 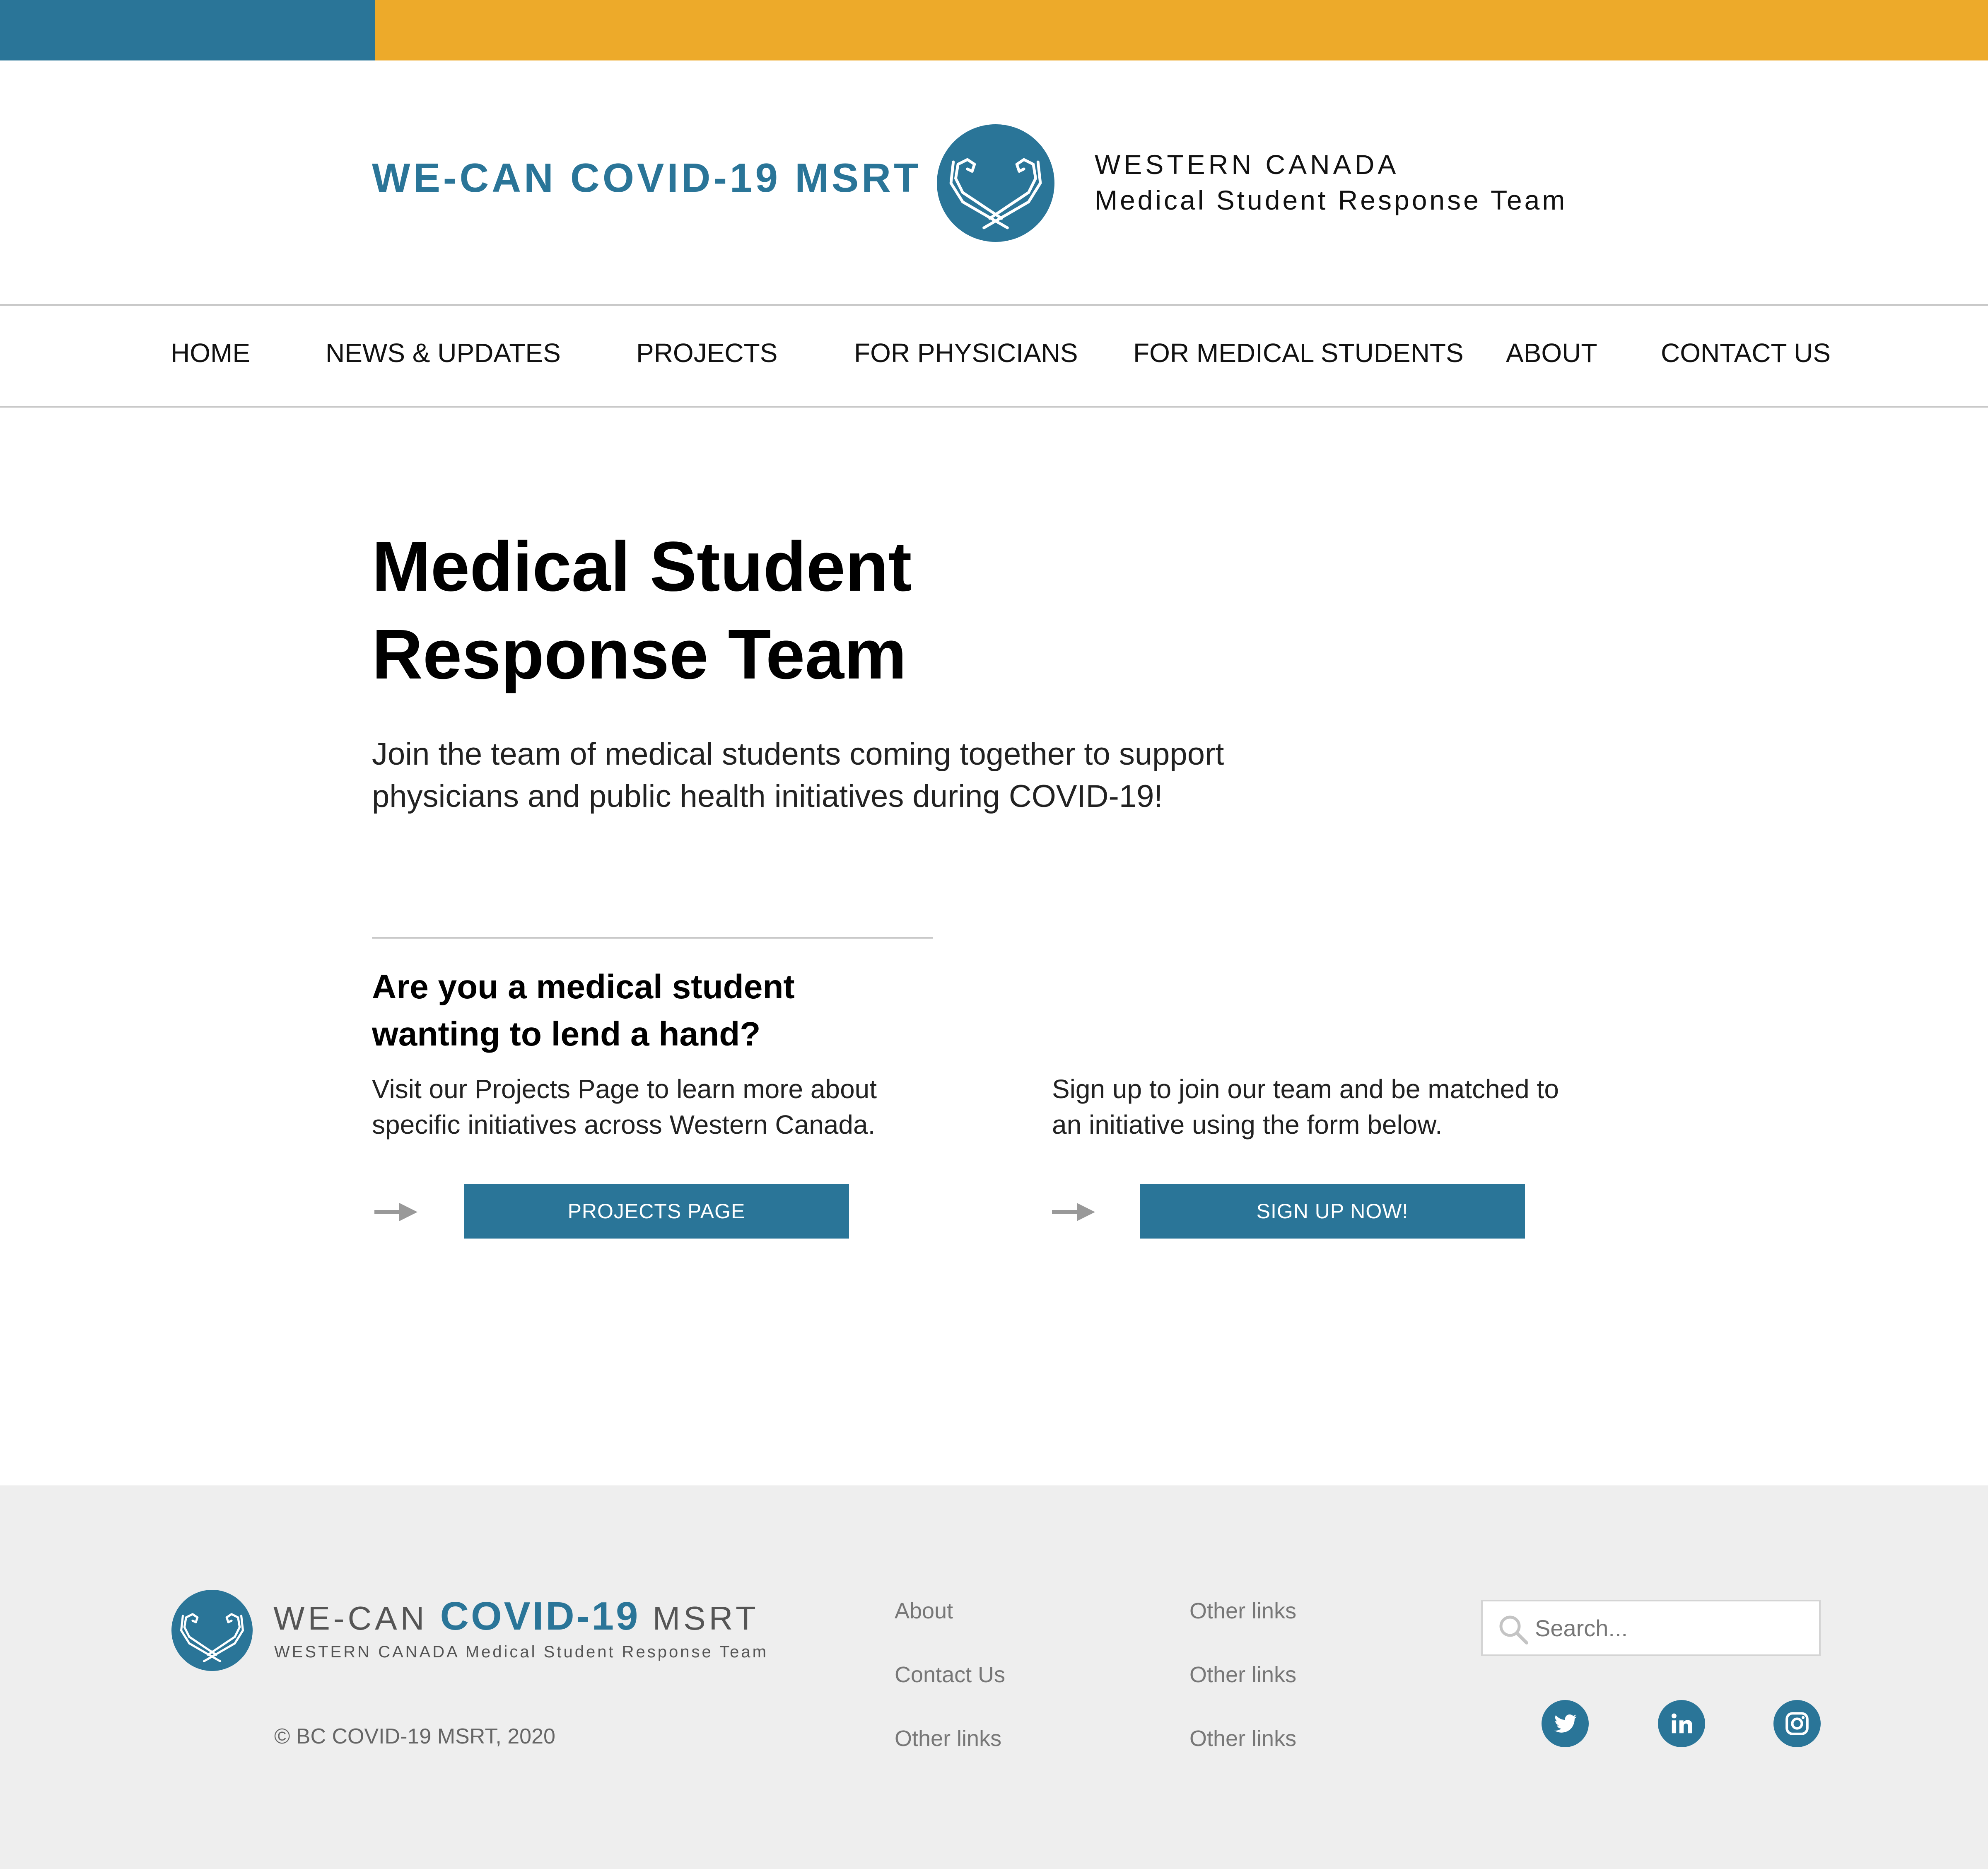 I want to click on twitter-icon, so click(x=1565, y=1723).